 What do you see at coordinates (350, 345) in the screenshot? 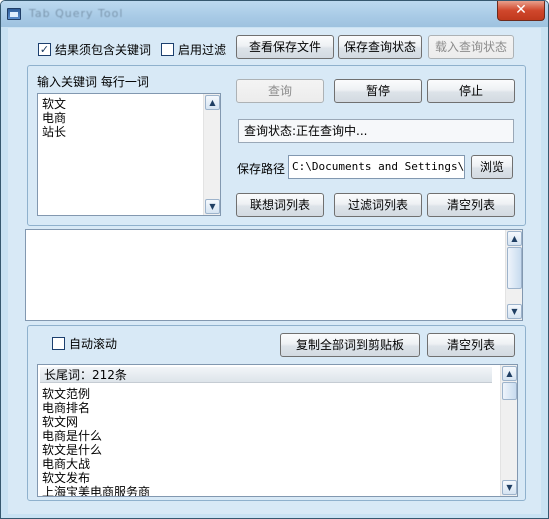
I see `copy-all-to-clipboard-button: 复制全部词到剪贴板` at bounding box center [350, 345].